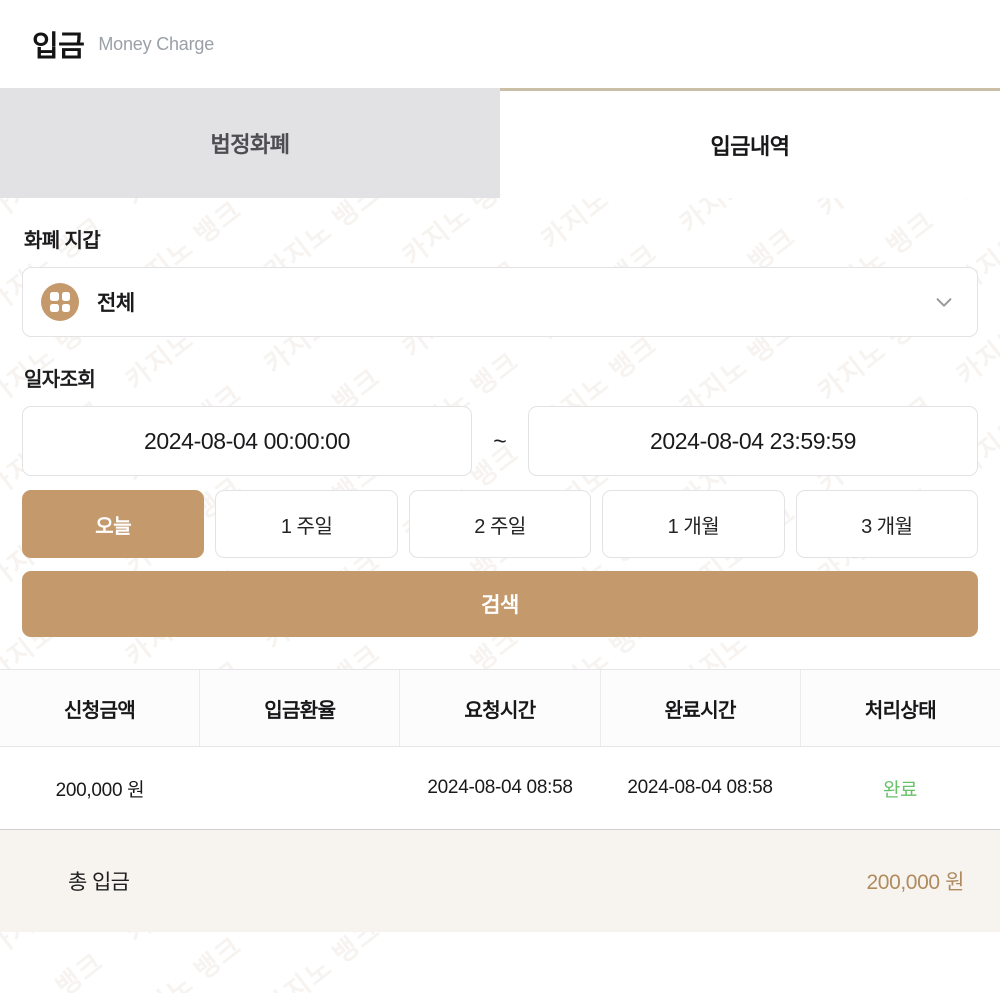 The height and width of the screenshot is (993, 1000). I want to click on column-header-requested-at: 요청시간, so click(500, 708).